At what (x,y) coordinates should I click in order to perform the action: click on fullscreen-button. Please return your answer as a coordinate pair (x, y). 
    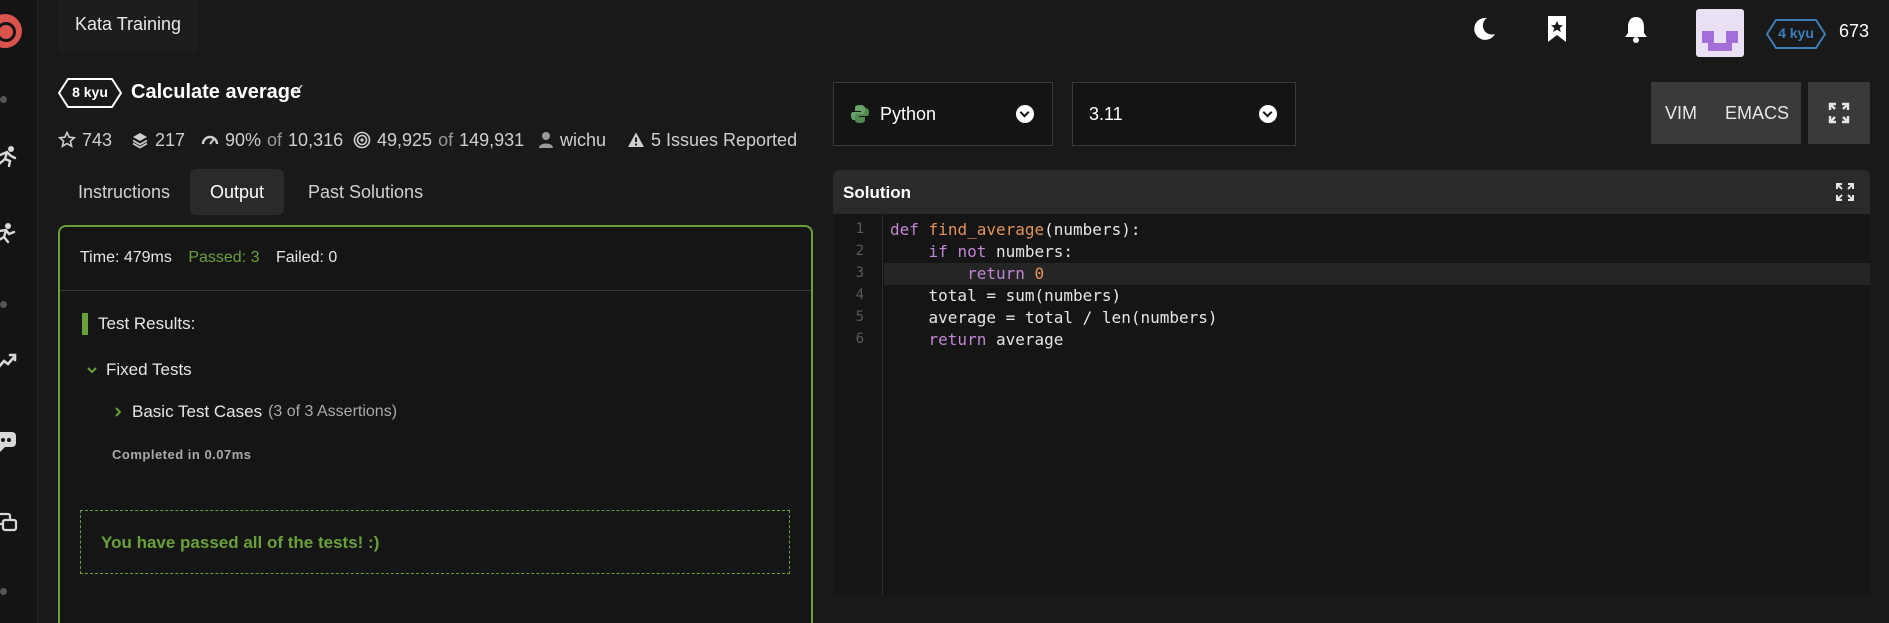
    Looking at the image, I should click on (1839, 113).